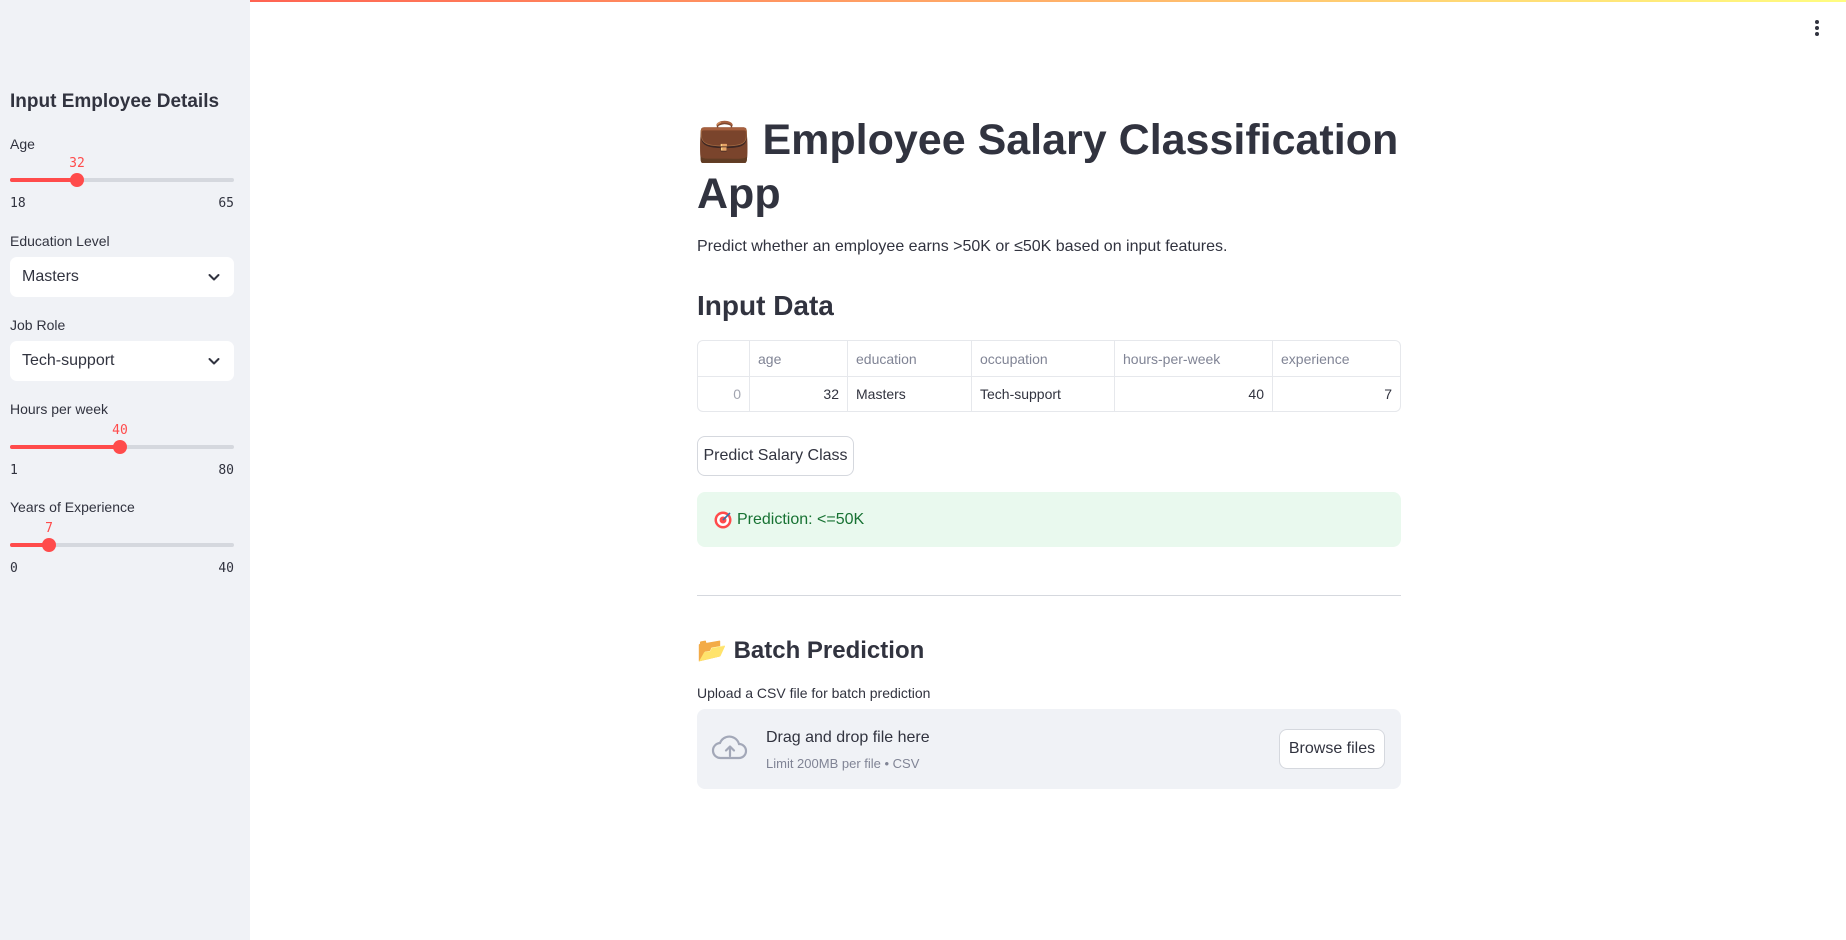  I want to click on target-icon, so click(723, 519).